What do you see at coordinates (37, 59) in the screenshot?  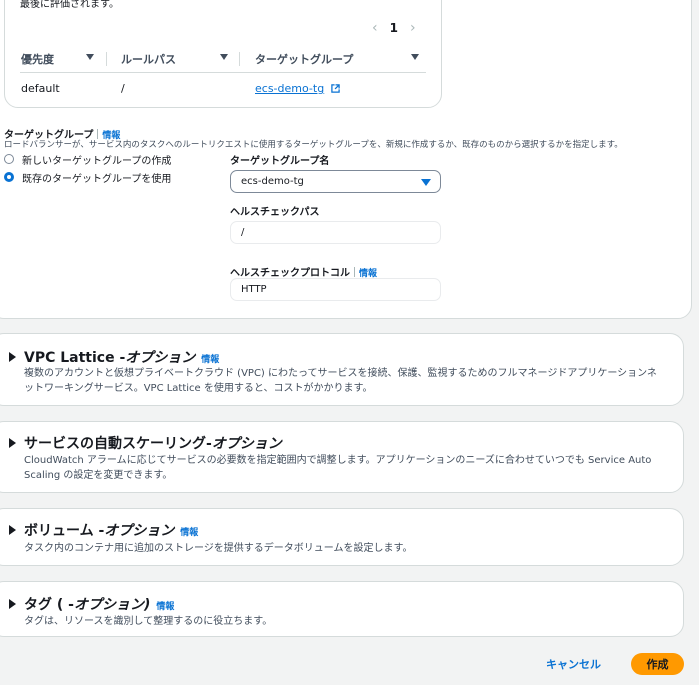 I see `column-header-priority: 優先度` at bounding box center [37, 59].